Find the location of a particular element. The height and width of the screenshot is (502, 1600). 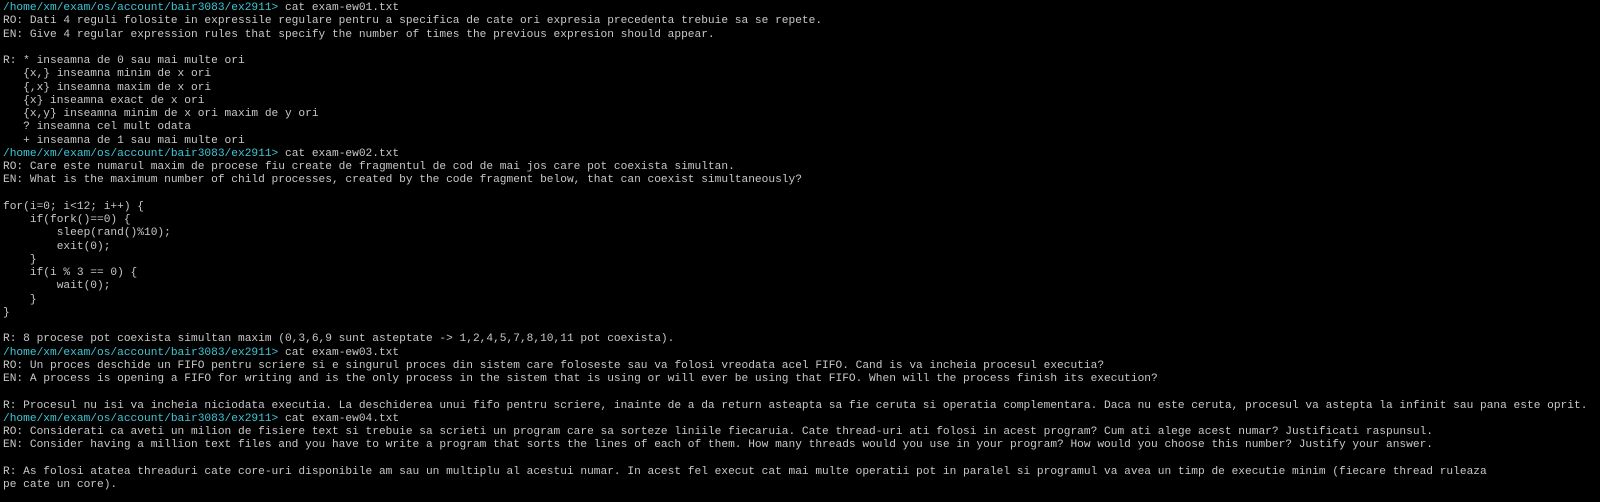

output-line: {x} inseamna exact de x ori is located at coordinates (104, 100).